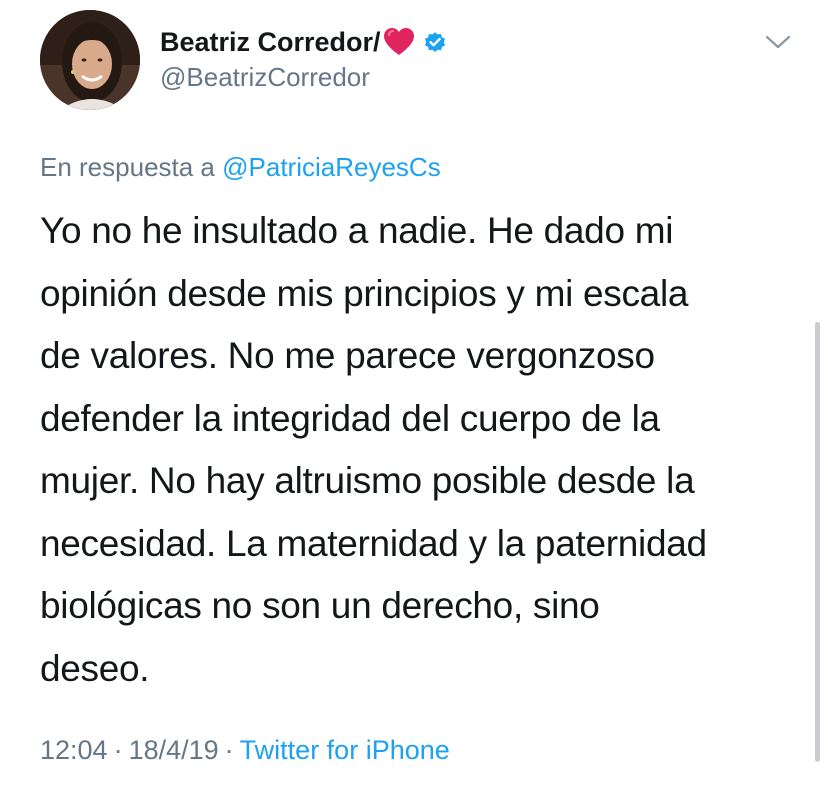 The image size is (828, 788). I want to click on reply-context: En respuesta a @PatriciaReyesCs, so click(240, 167).